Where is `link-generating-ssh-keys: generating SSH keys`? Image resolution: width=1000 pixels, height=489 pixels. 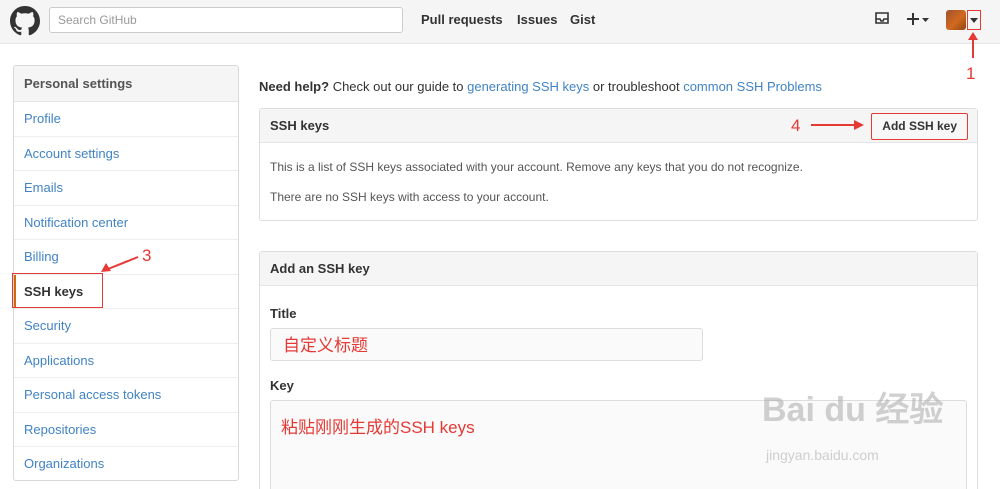 link-generating-ssh-keys: generating SSH keys is located at coordinates (528, 86).